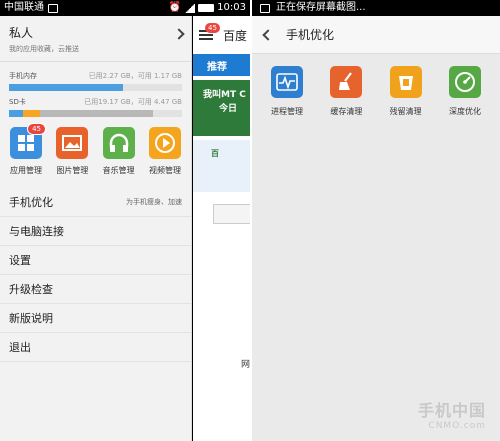 Image resolution: width=500 pixels, height=441 pixels. Describe the element at coordinates (24, 7) in the screenshot. I see `carrier-label: 中国联通` at that location.